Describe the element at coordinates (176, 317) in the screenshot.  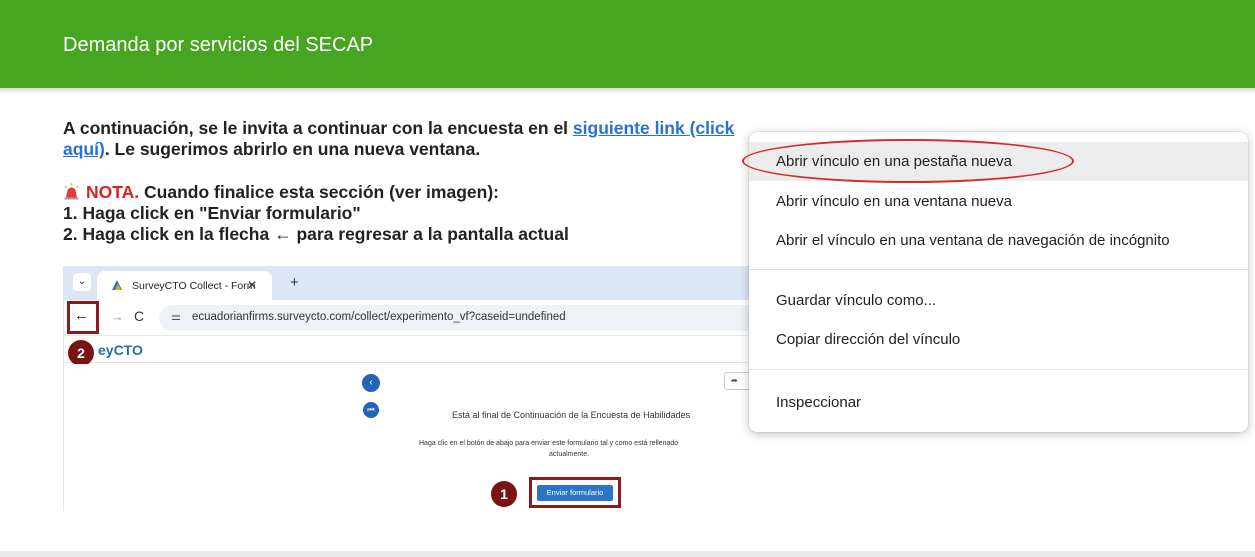
I see `site-settings-icon: ⚌` at that location.